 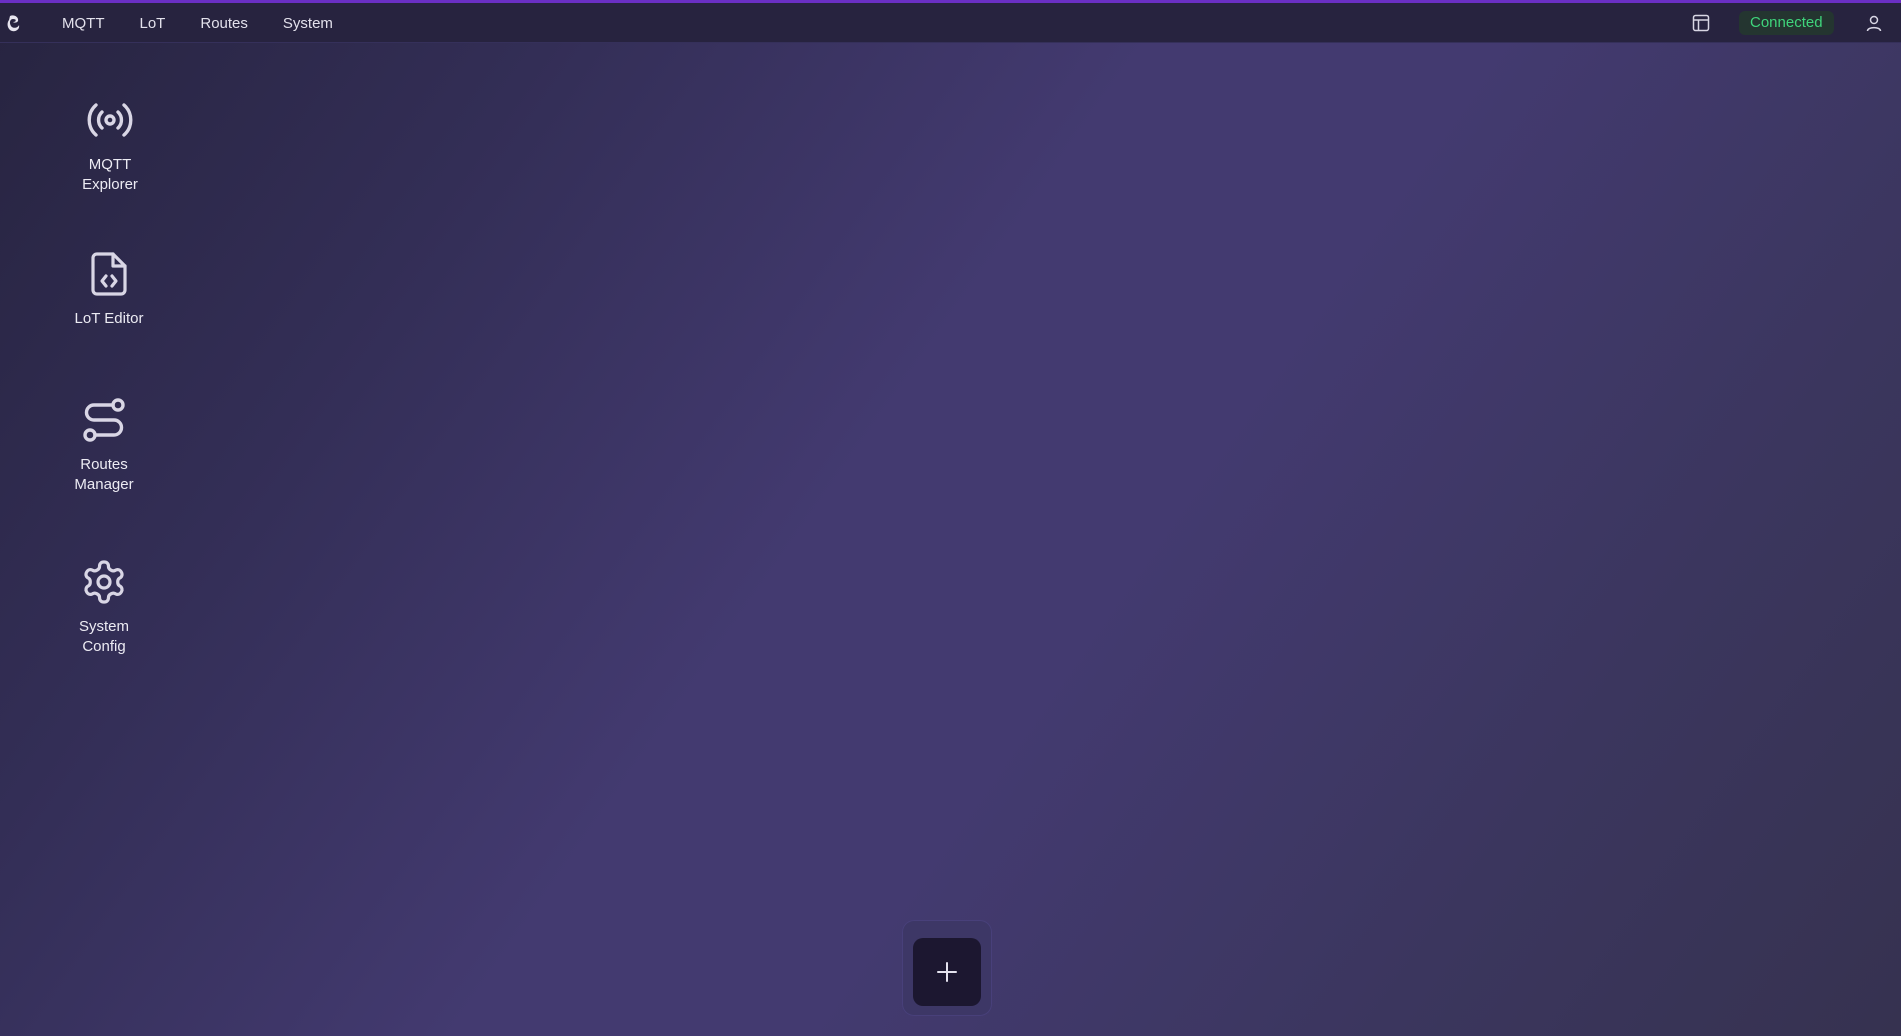 I want to click on user-icon, so click(x=1874, y=23).